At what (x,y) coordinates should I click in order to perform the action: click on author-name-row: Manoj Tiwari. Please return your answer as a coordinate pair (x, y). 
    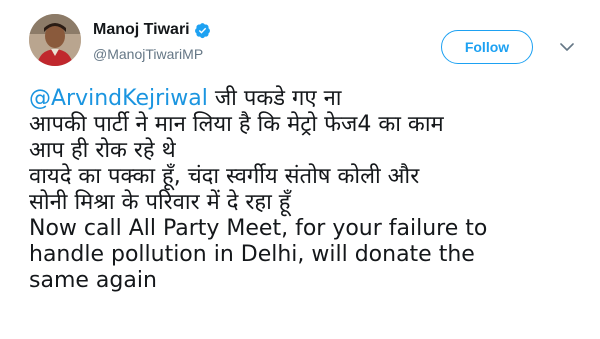
    Looking at the image, I should click on (152, 30).